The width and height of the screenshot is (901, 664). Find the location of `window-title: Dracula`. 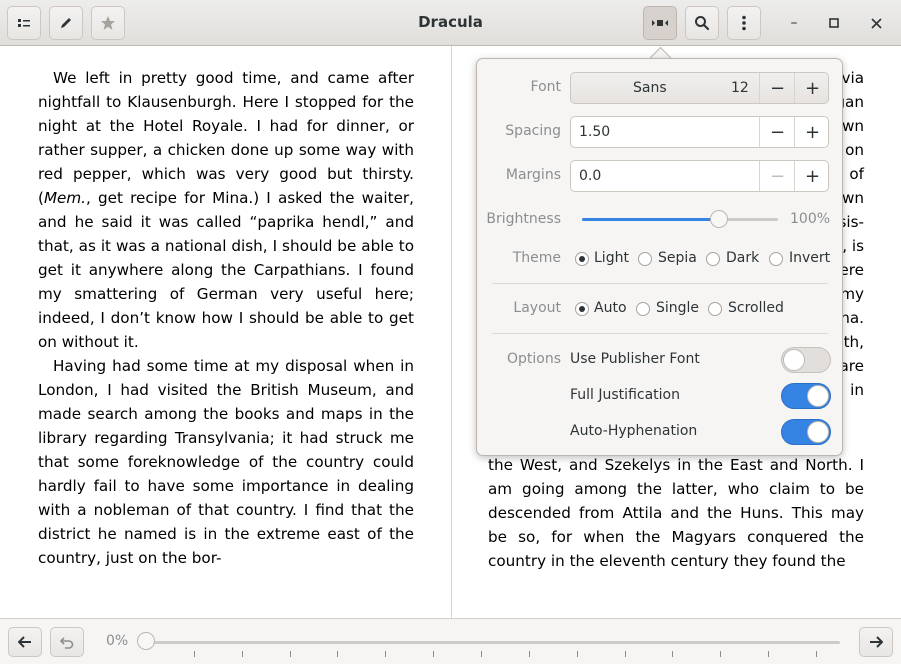

window-title: Dracula is located at coordinates (450, 22).